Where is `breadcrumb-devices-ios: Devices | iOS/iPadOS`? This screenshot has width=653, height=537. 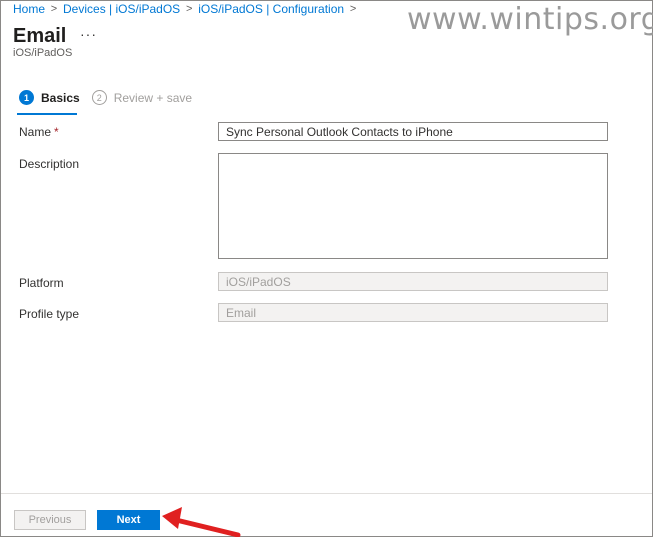
breadcrumb-devices-ios: Devices | iOS/iPadOS is located at coordinates (121, 9).